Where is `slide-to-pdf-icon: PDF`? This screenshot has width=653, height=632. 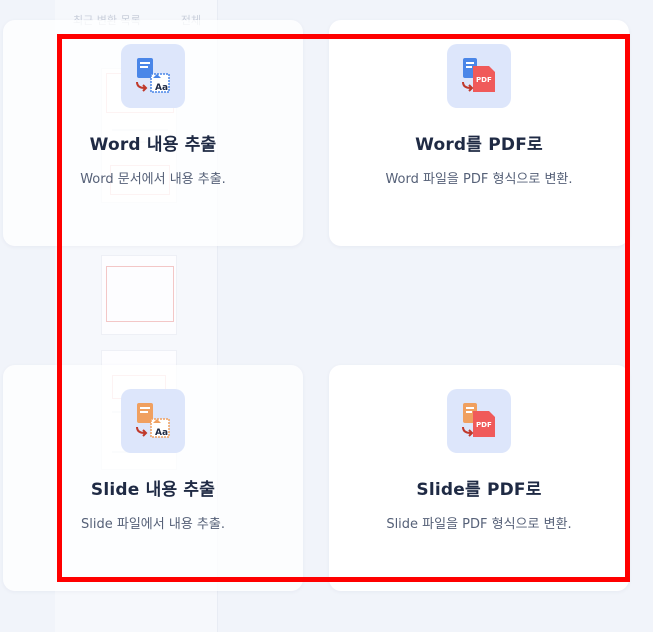
slide-to-pdf-icon: PDF is located at coordinates (479, 421).